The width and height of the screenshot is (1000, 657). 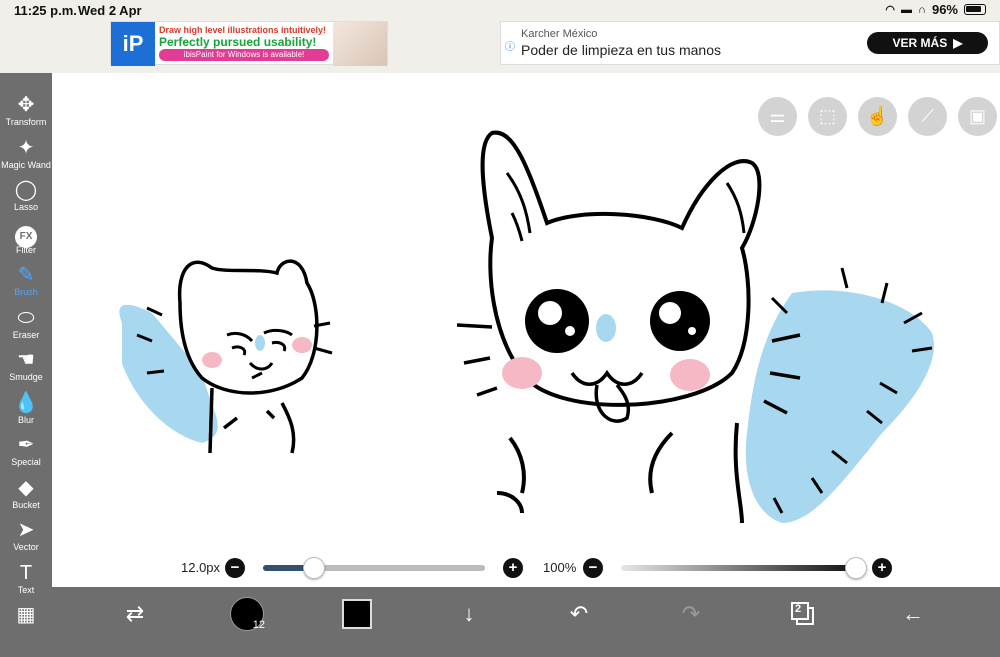 What do you see at coordinates (26, 164) in the screenshot?
I see `tool-label: Magic Wand` at bounding box center [26, 164].